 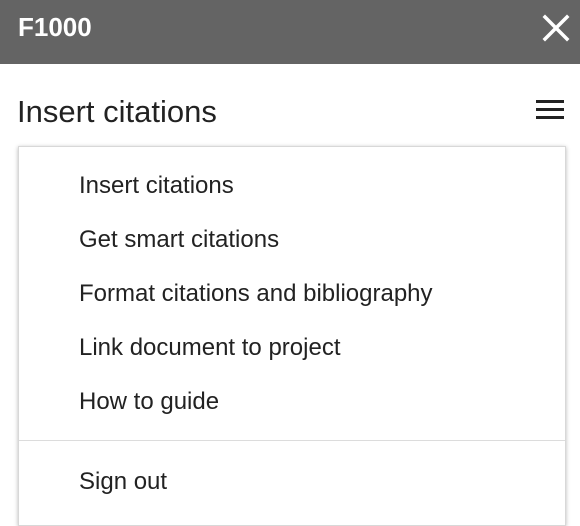 I want to click on menu-button, so click(x=550, y=110).